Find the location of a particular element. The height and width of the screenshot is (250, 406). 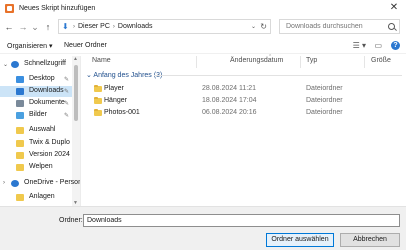

breadcrumb-downloads: Downloads is located at coordinates (135, 26).